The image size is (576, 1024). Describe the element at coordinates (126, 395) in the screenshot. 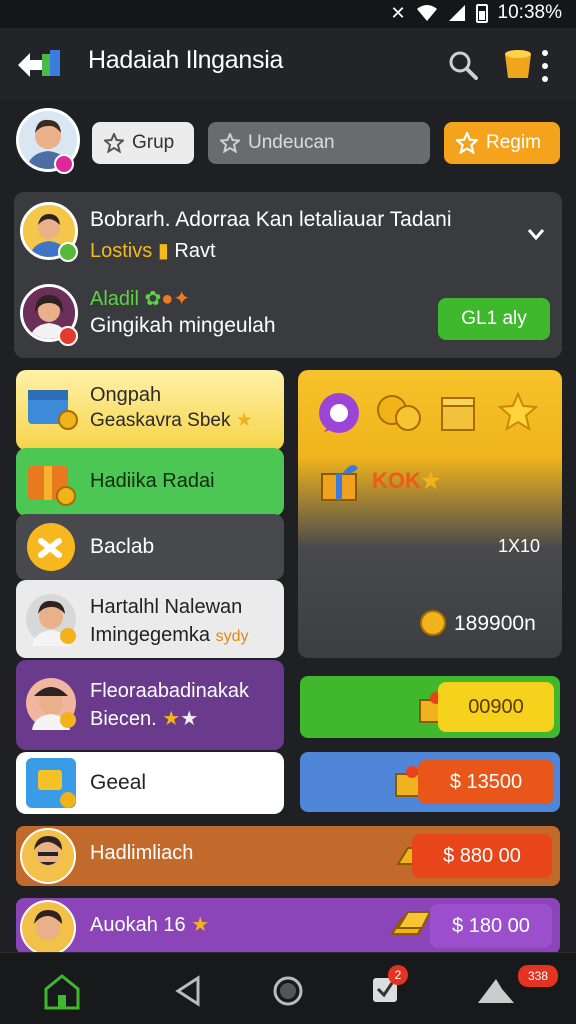

I see `list-item-title: Ongpah` at that location.